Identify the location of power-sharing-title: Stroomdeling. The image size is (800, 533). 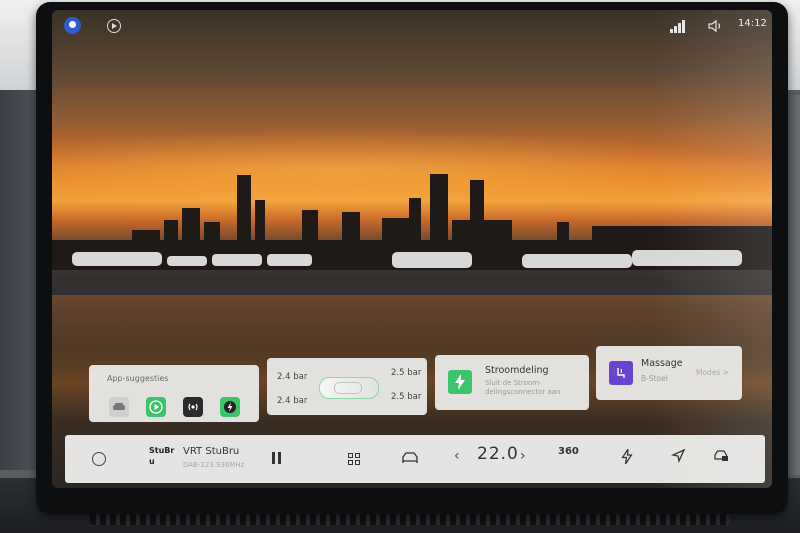
(517, 370).